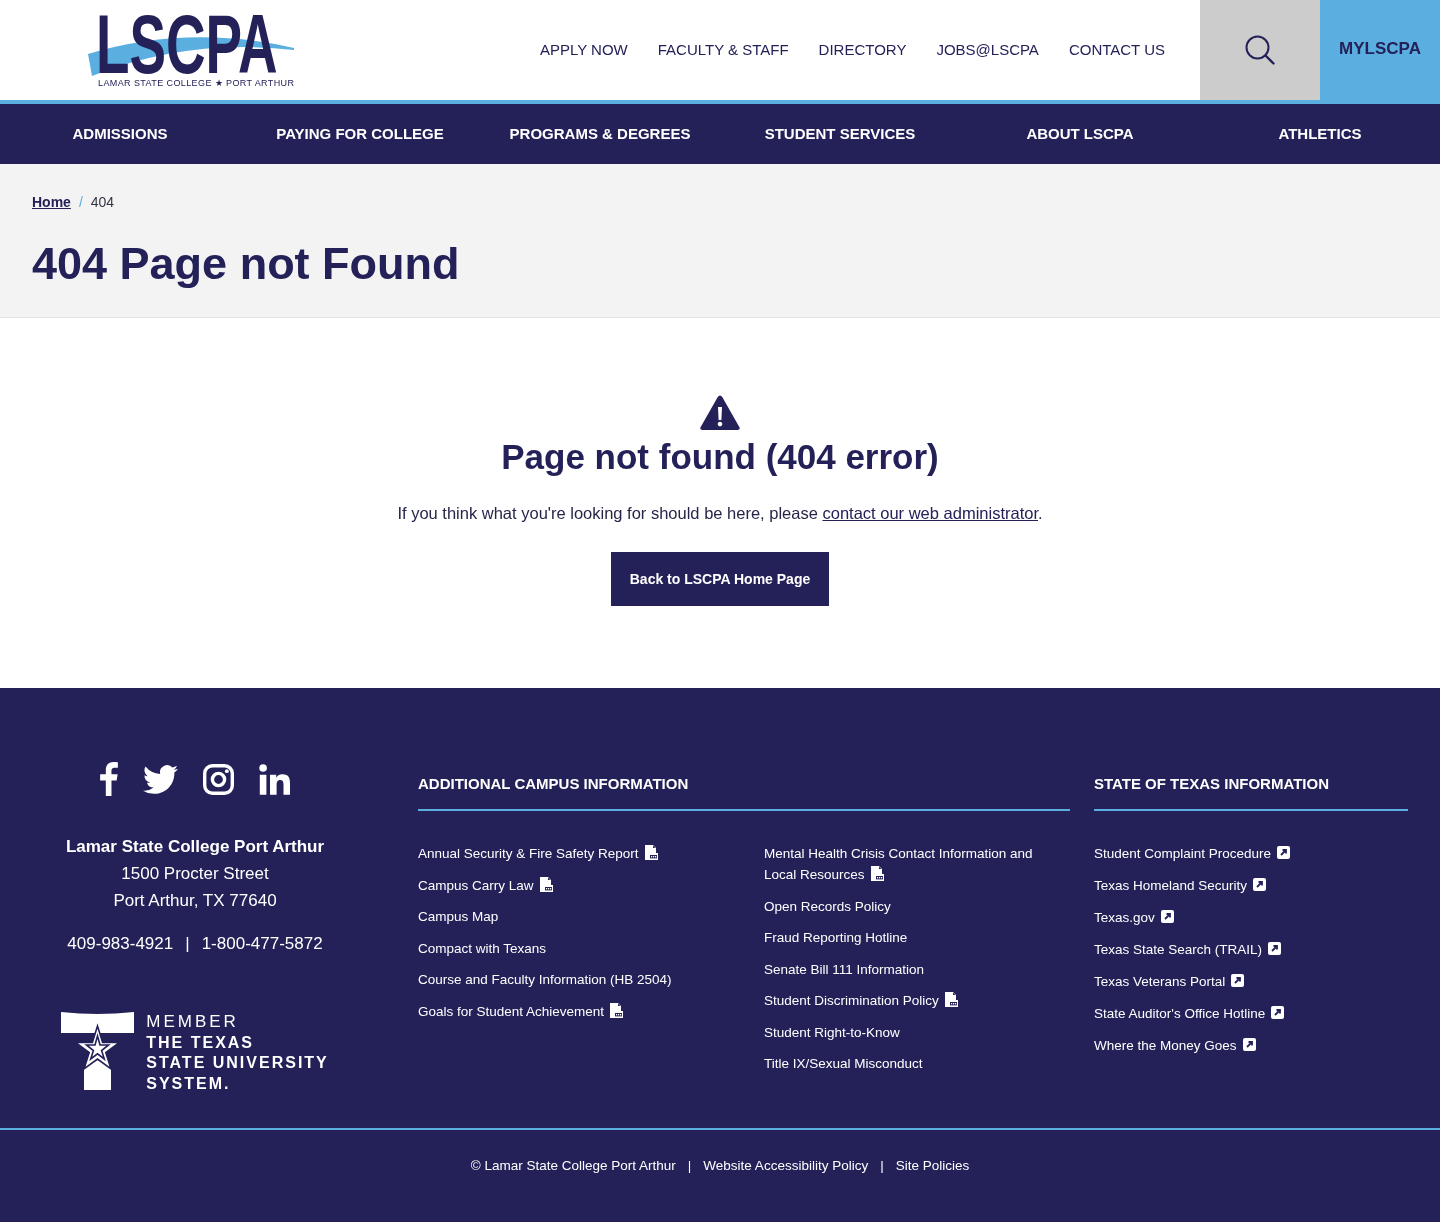 This screenshot has height=1222, width=1440. I want to click on footer-link: Title IX/Sexual Misconduct, so click(843, 1063).